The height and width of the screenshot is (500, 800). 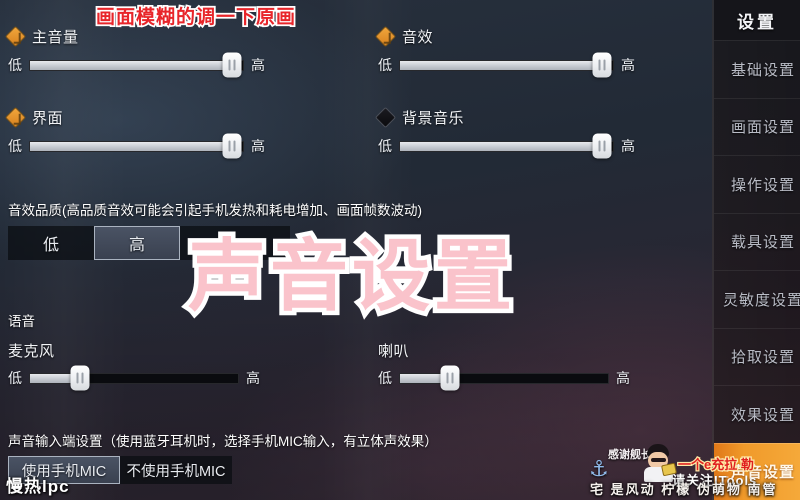 What do you see at coordinates (51, 243) in the screenshot?
I see `audio-quality-option-low: 低` at bounding box center [51, 243].